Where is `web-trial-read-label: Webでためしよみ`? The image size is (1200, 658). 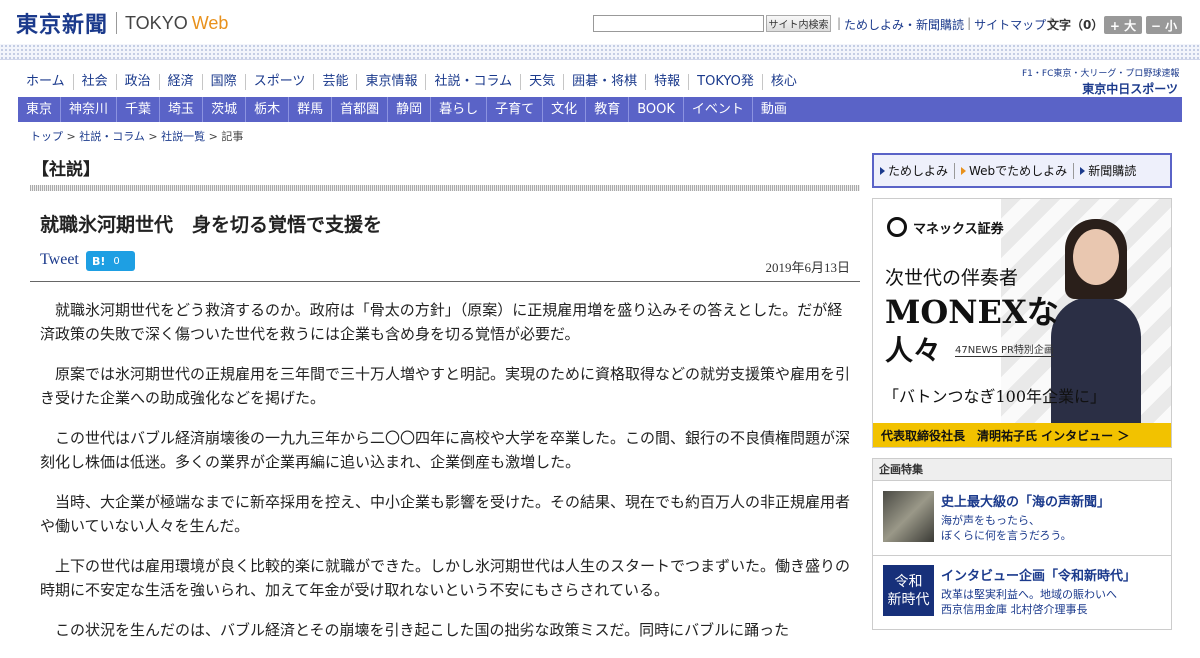 web-trial-read-label: Webでためしよみ is located at coordinates (1018, 171).